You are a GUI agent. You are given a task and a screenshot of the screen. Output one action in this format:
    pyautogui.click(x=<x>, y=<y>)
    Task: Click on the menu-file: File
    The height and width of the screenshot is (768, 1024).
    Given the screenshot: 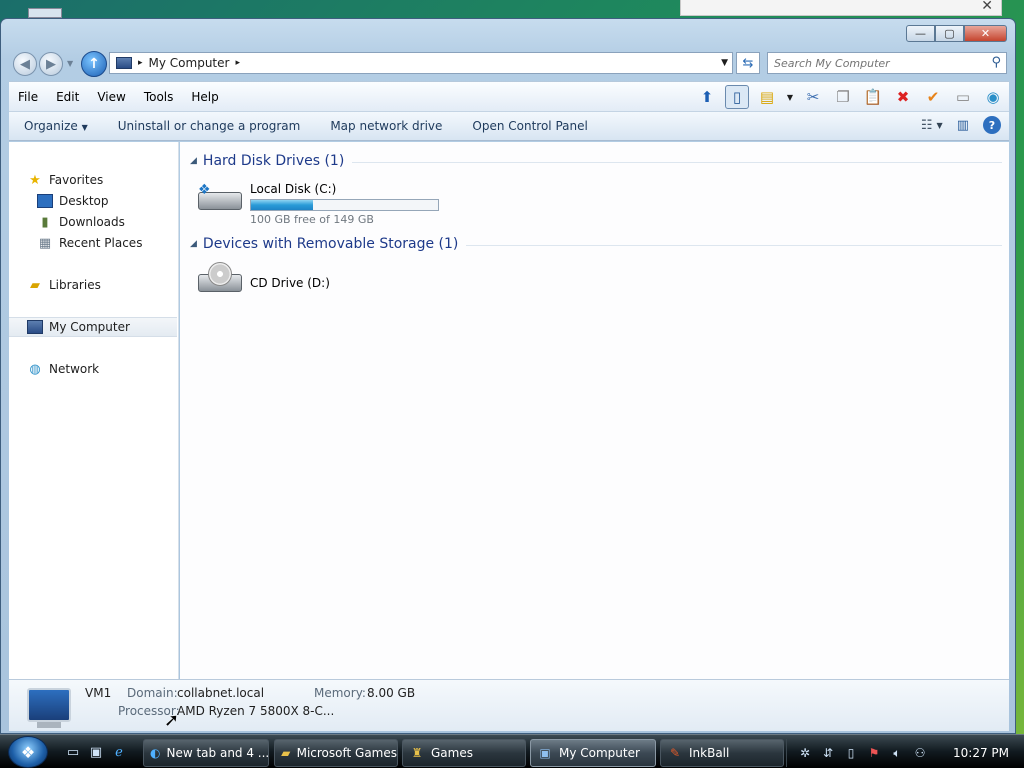 What is the action you would take?
    pyautogui.click(x=28, y=97)
    